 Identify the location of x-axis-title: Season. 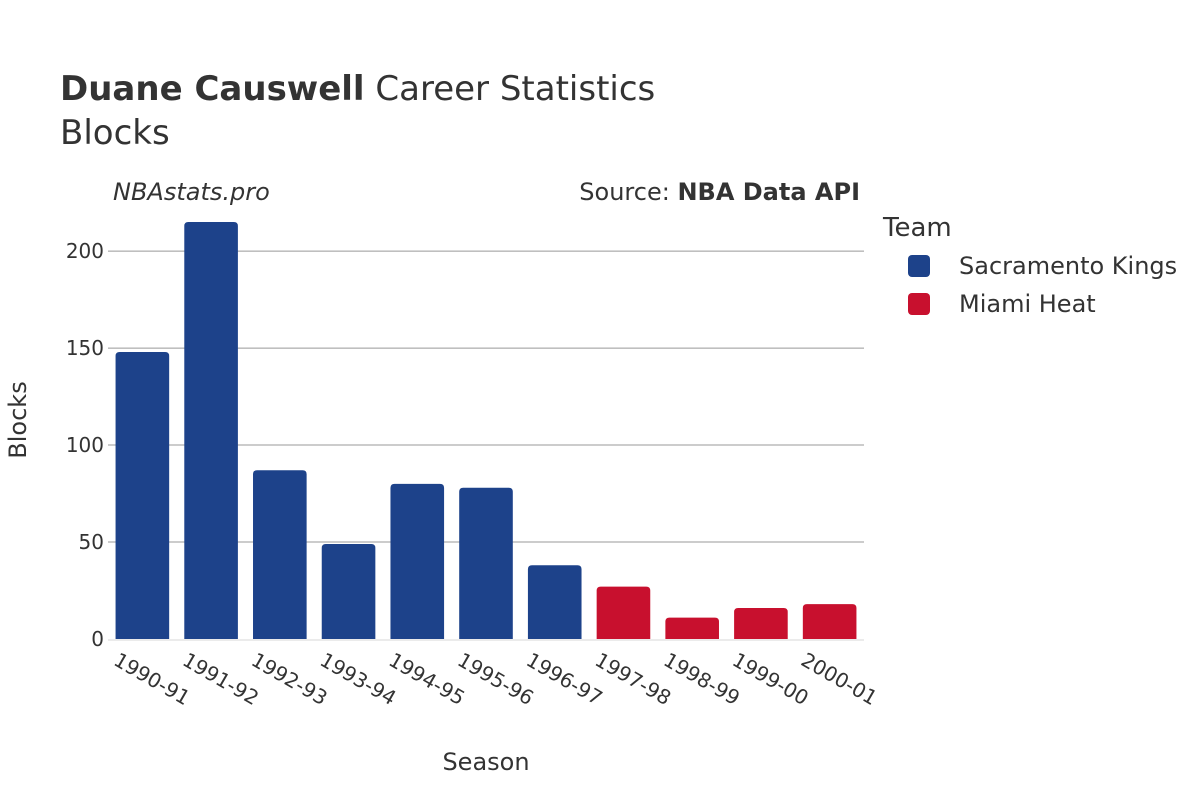
(485, 762).